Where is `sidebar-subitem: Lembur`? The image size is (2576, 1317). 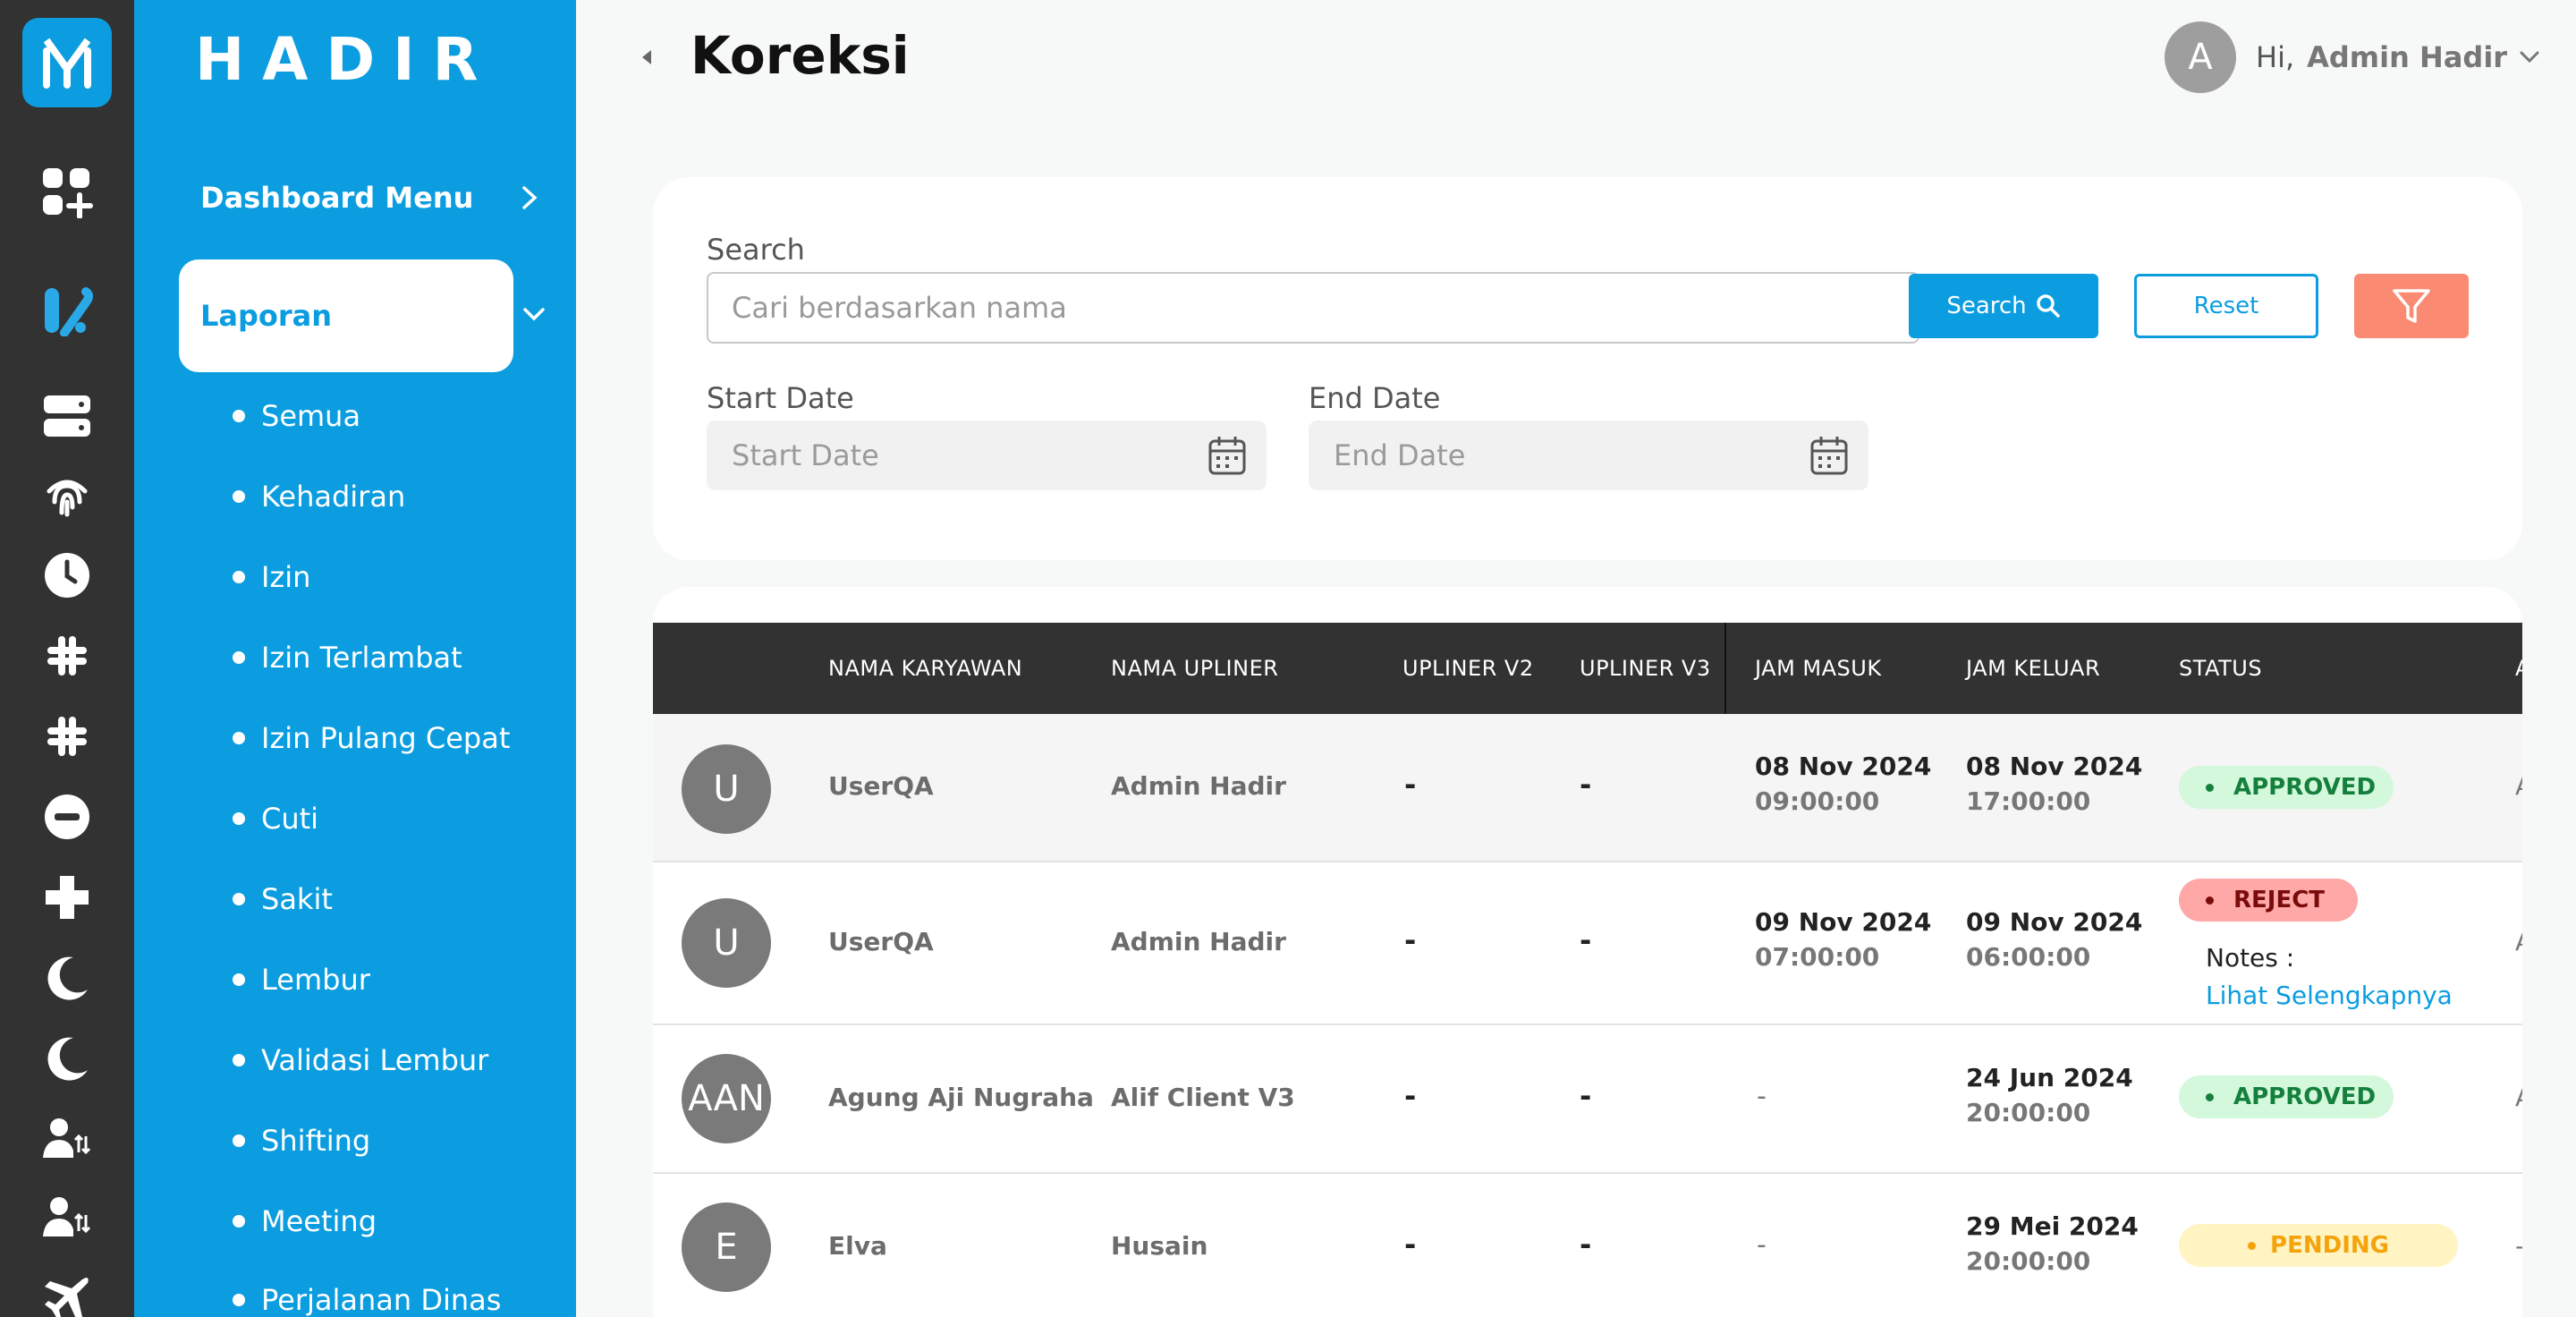 sidebar-subitem: Lembur is located at coordinates (301, 980).